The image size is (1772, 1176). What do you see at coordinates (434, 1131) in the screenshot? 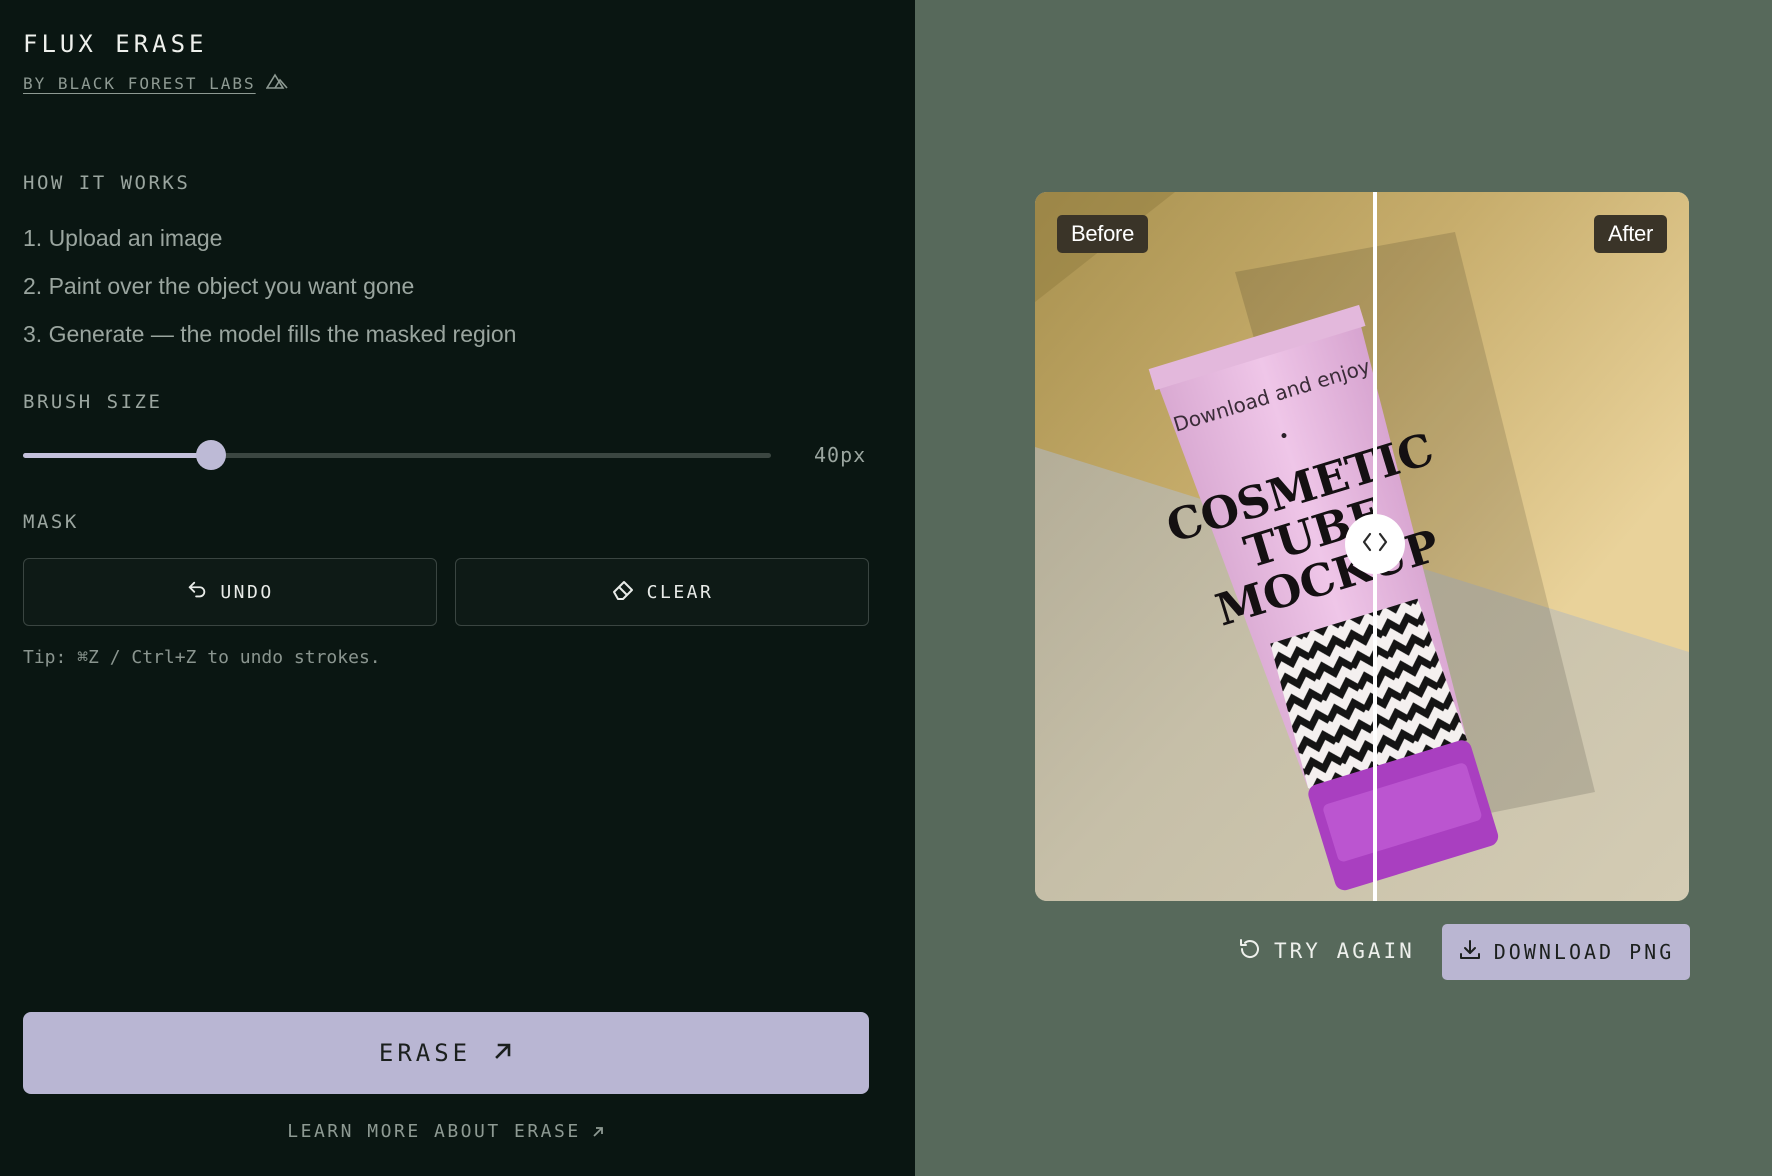
I see `learn-more-label: LEARN MORE ABOUT ERASE` at bounding box center [434, 1131].